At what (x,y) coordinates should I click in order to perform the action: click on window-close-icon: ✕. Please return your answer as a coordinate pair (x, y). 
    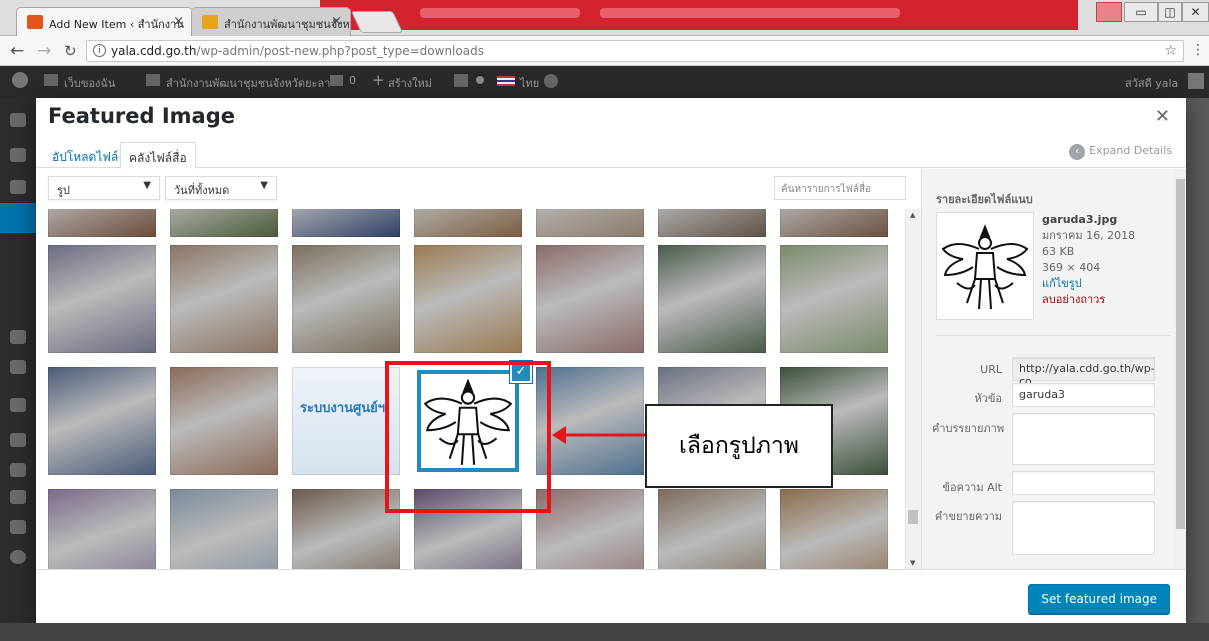
    Looking at the image, I should click on (1195, 12).